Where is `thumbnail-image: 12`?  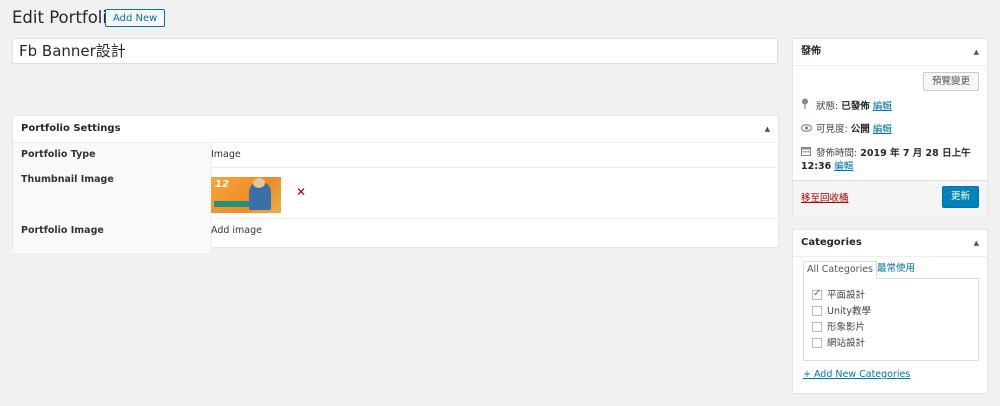
thumbnail-image: 12 is located at coordinates (246, 195).